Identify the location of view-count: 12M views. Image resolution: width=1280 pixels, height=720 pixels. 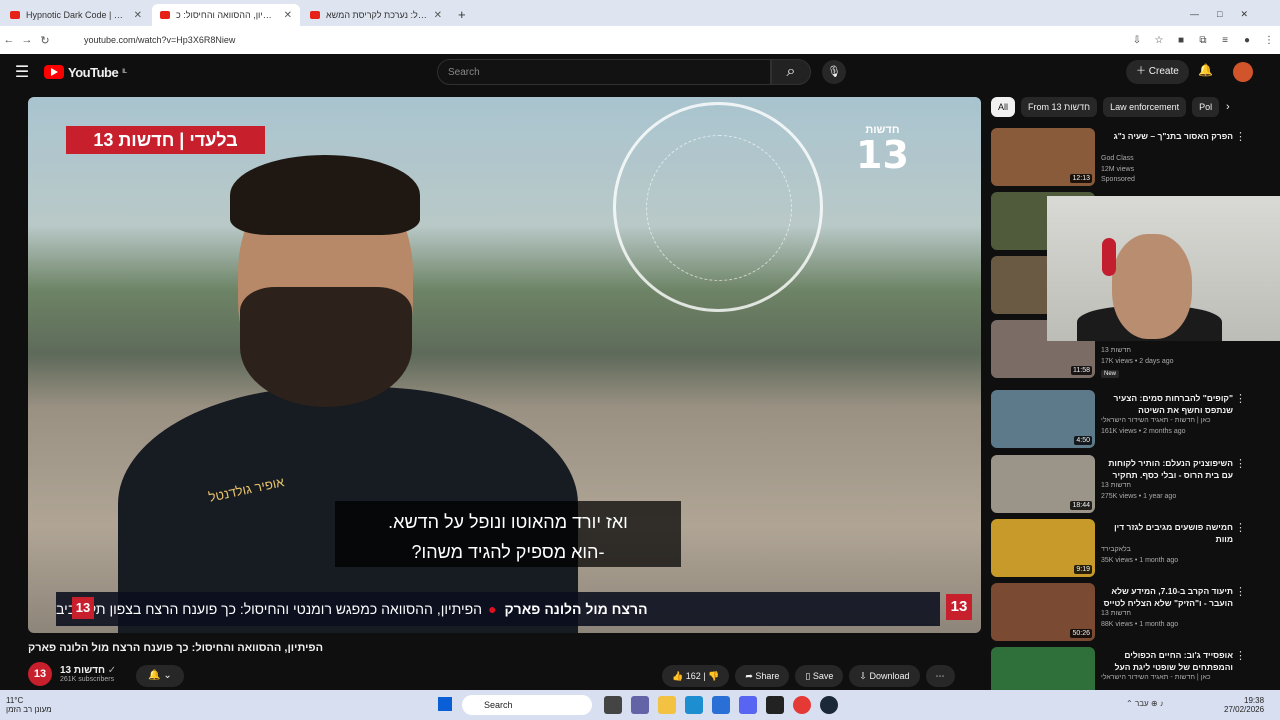
(1118, 169).